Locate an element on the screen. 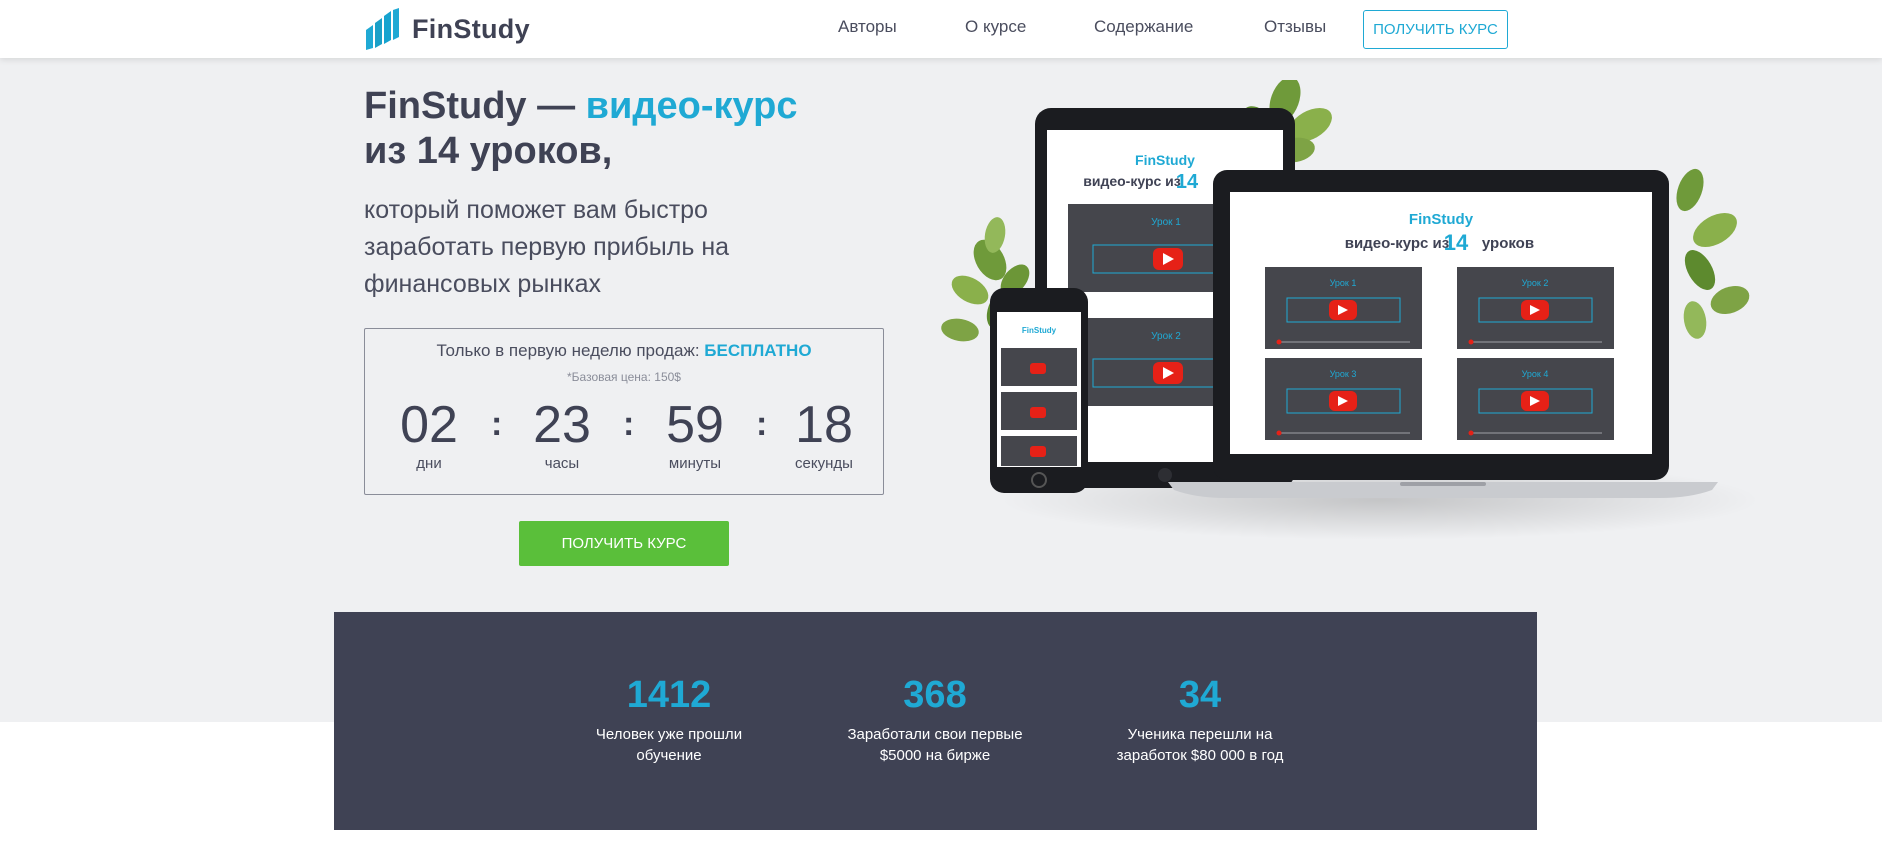  timer-days: 02 is located at coordinates (429, 425).